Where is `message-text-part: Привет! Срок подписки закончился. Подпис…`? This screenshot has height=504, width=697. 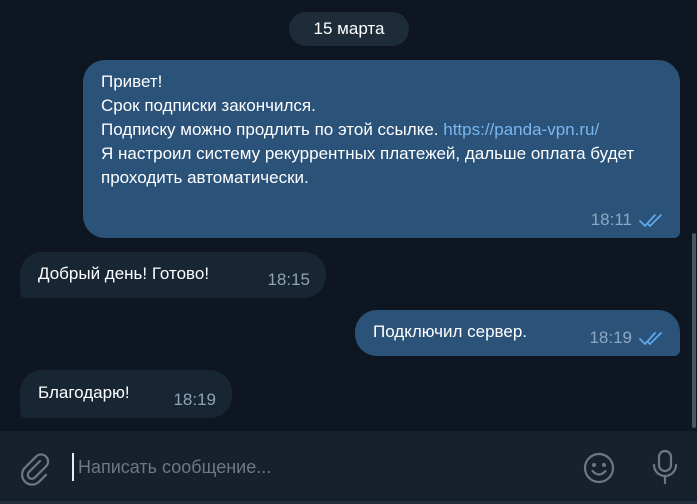 message-text-part: Привет! Срок подписки закончился. Подпис… is located at coordinates (270, 105).